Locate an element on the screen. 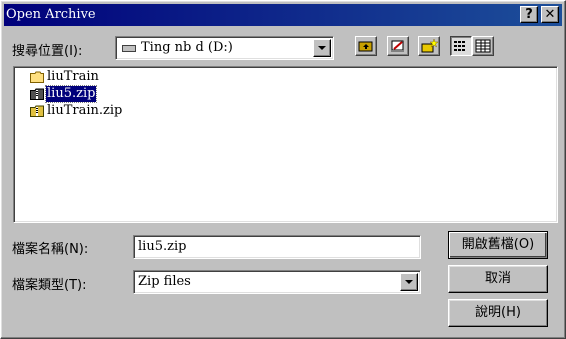  filename-value: liu5.zip is located at coordinates (162, 246).